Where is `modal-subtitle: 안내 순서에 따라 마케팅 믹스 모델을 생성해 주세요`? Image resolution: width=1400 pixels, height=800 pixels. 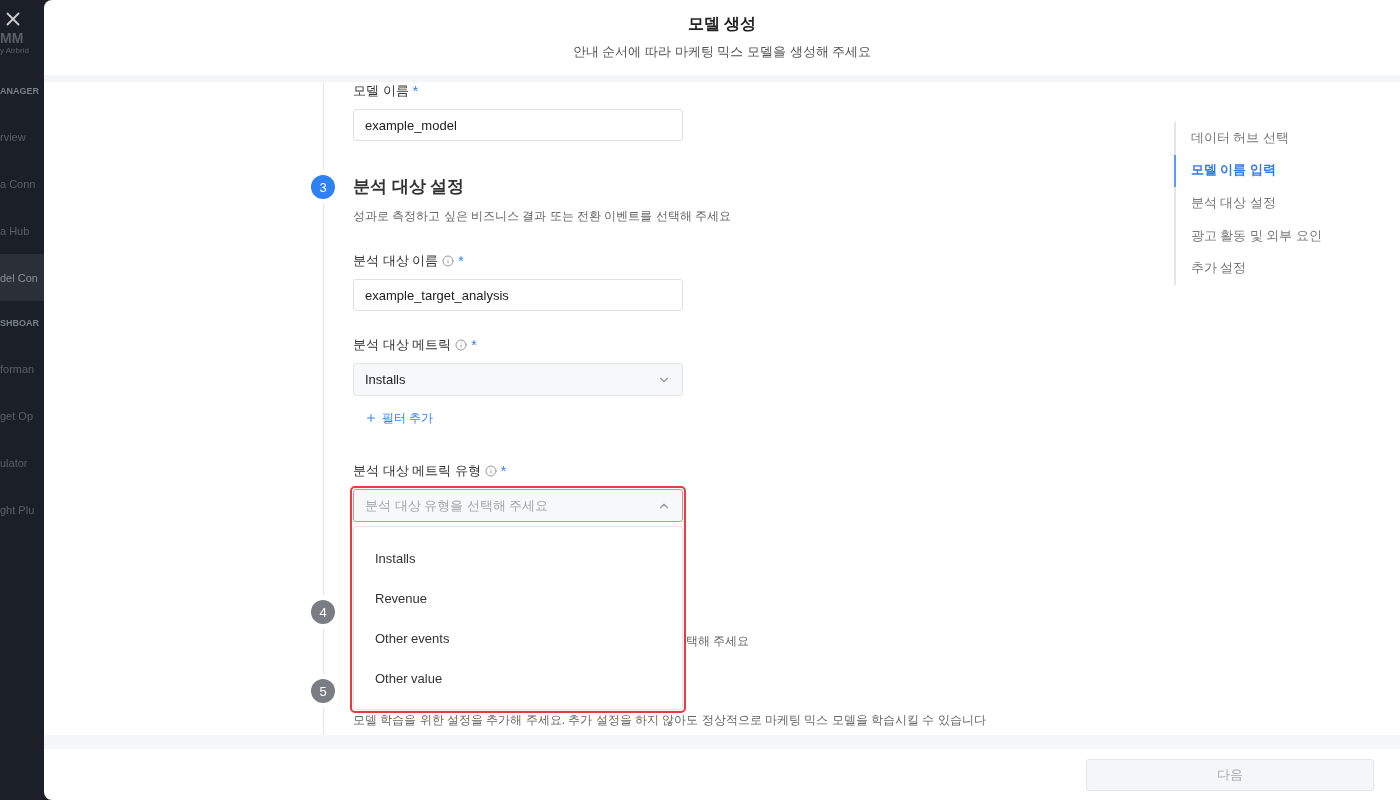 modal-subtitle: 안내 순서에 따라 마케팅 믹스 모델을 생성해 주세요 is located at coordinates (722, 52).